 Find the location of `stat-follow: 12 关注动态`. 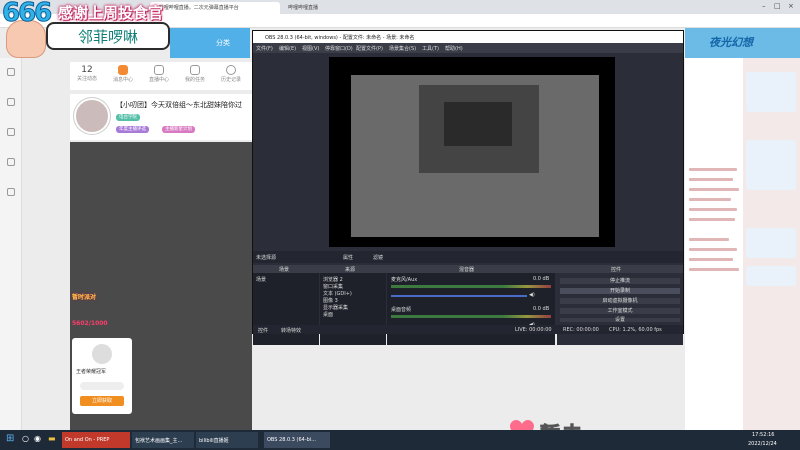

stat-follow: 12 关注动态 is located at coordinates (87, 73).